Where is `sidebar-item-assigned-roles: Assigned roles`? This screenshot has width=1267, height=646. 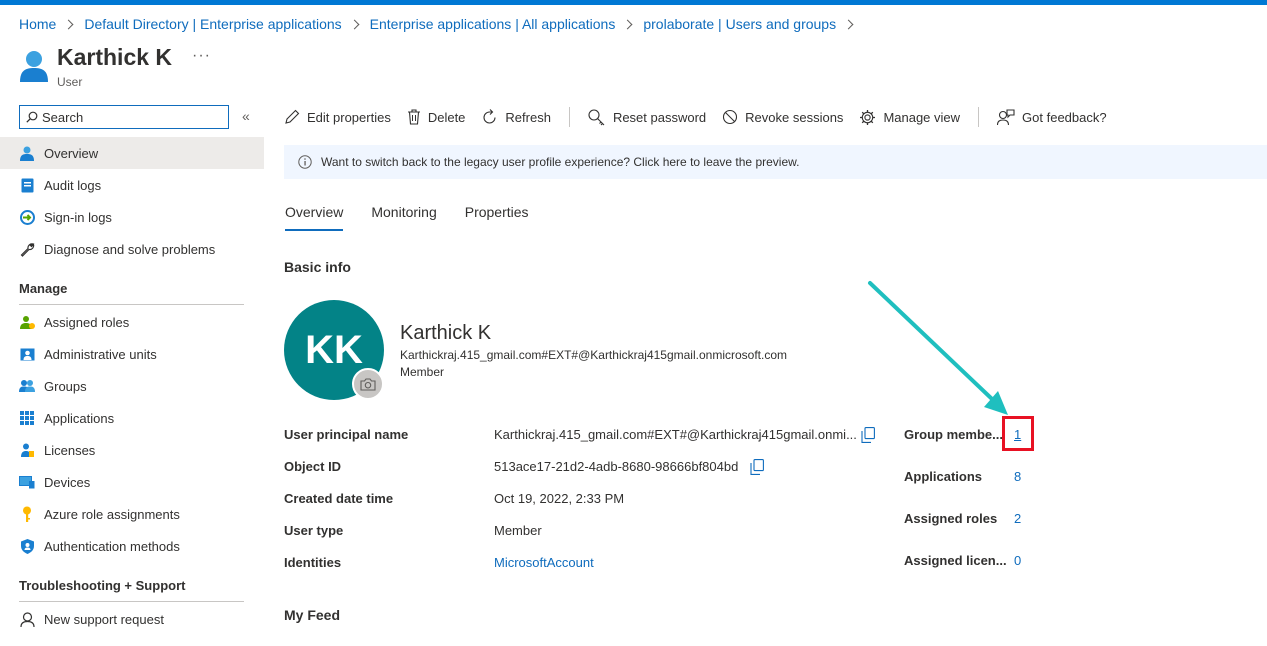 sidebar-item-assigned-roles: Assigned roles is located at coordinates (132, 322).